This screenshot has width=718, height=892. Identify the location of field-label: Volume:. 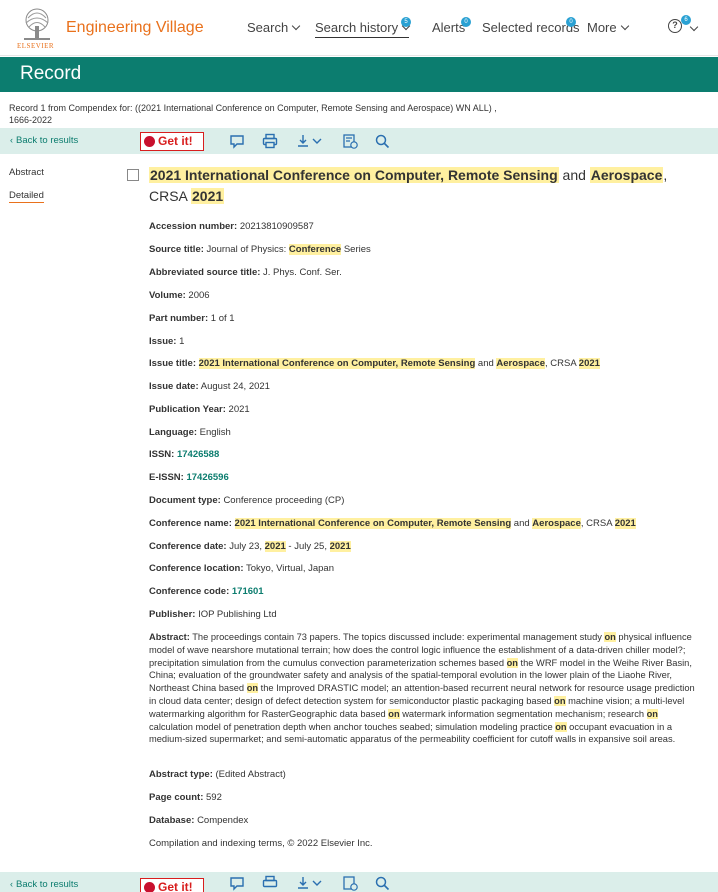
(167, 295).